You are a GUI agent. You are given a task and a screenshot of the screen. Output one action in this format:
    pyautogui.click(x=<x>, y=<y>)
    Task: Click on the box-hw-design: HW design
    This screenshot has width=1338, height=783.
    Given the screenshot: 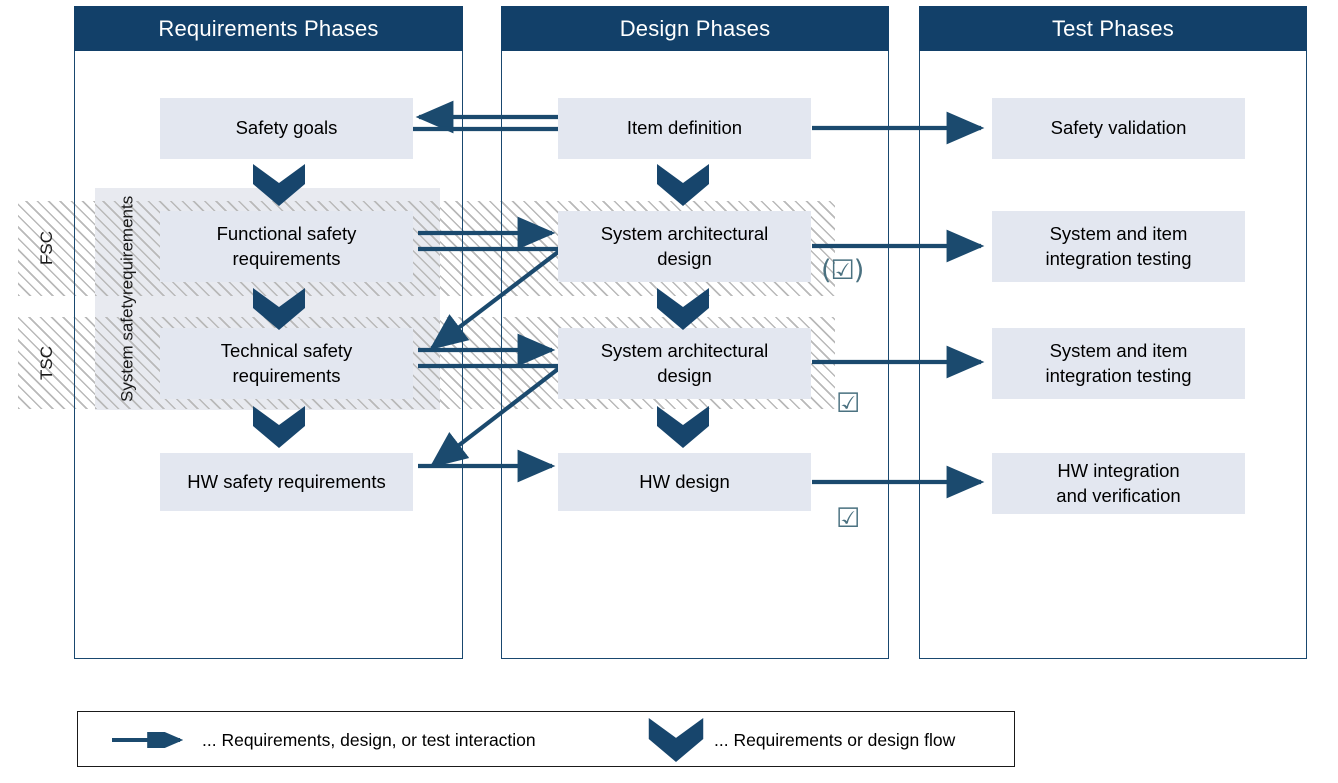 What is the action you would take?
    pyautogui.click(x=684, y=482)
    